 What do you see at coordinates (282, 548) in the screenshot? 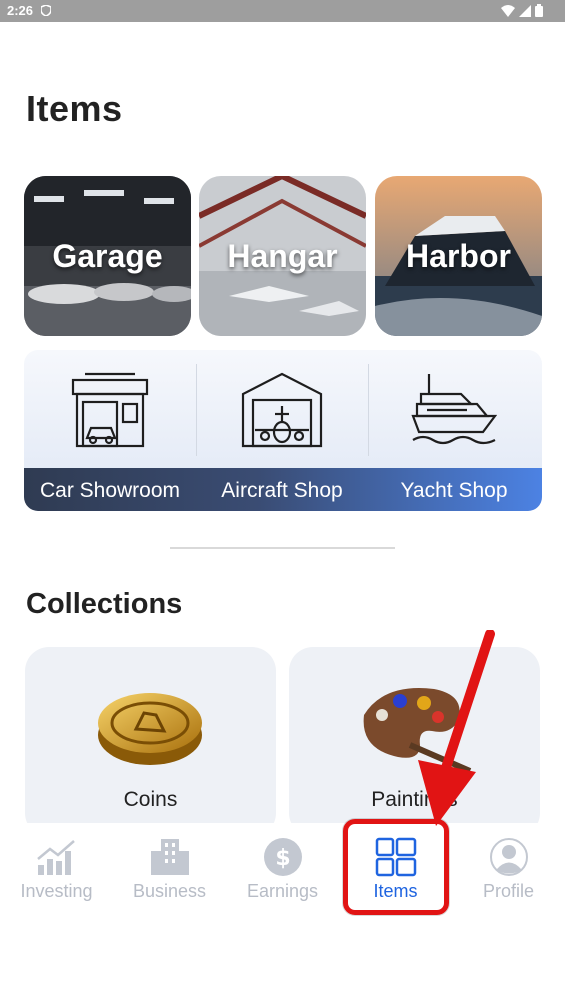
I see `section-divider` at bounding box center [282, 548].